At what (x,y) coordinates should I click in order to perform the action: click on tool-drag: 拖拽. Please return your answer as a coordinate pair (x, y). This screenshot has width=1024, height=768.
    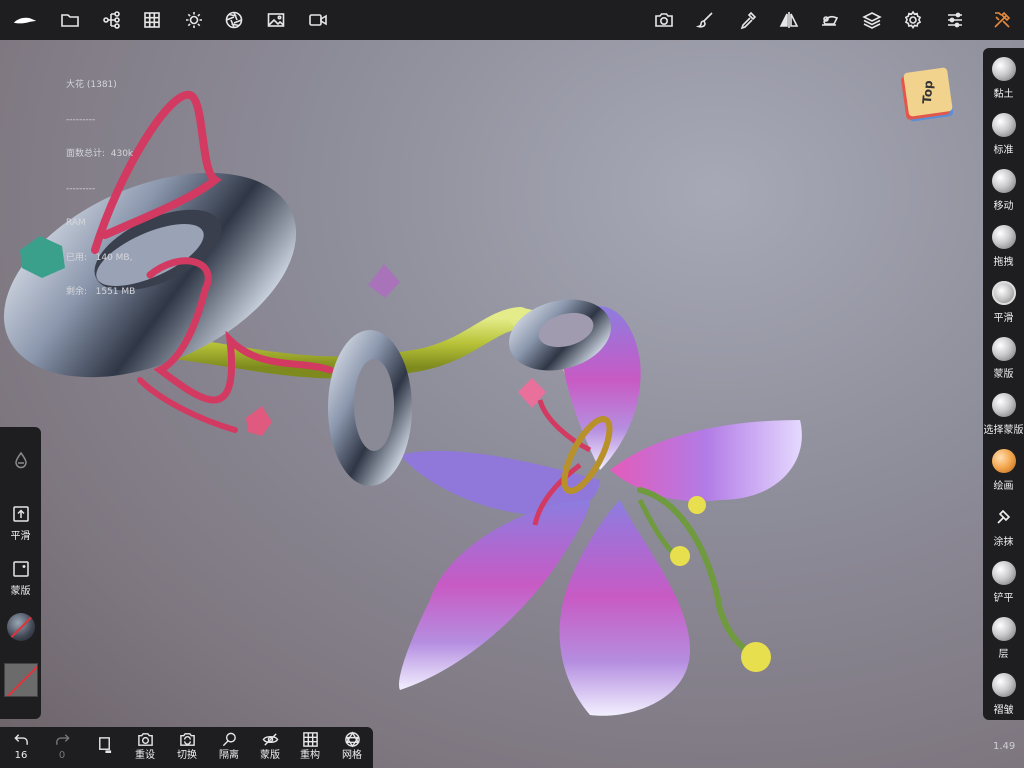
    Looking at the image, I should click on (1003, 244).